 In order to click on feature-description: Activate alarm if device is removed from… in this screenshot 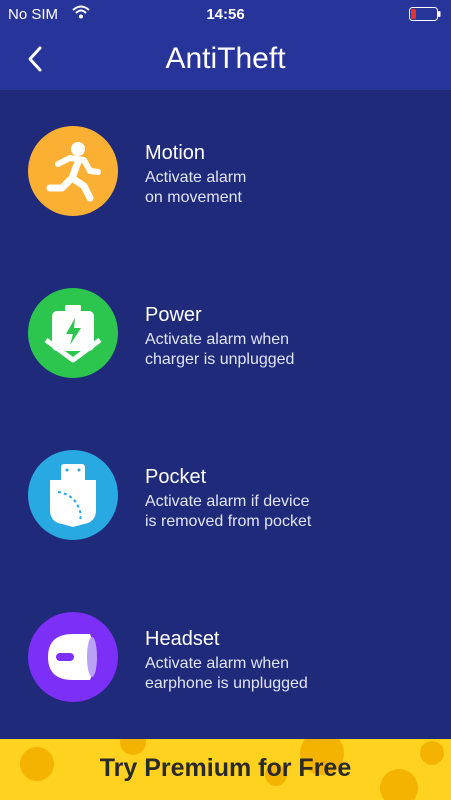, I will do `click(275, 512)`.